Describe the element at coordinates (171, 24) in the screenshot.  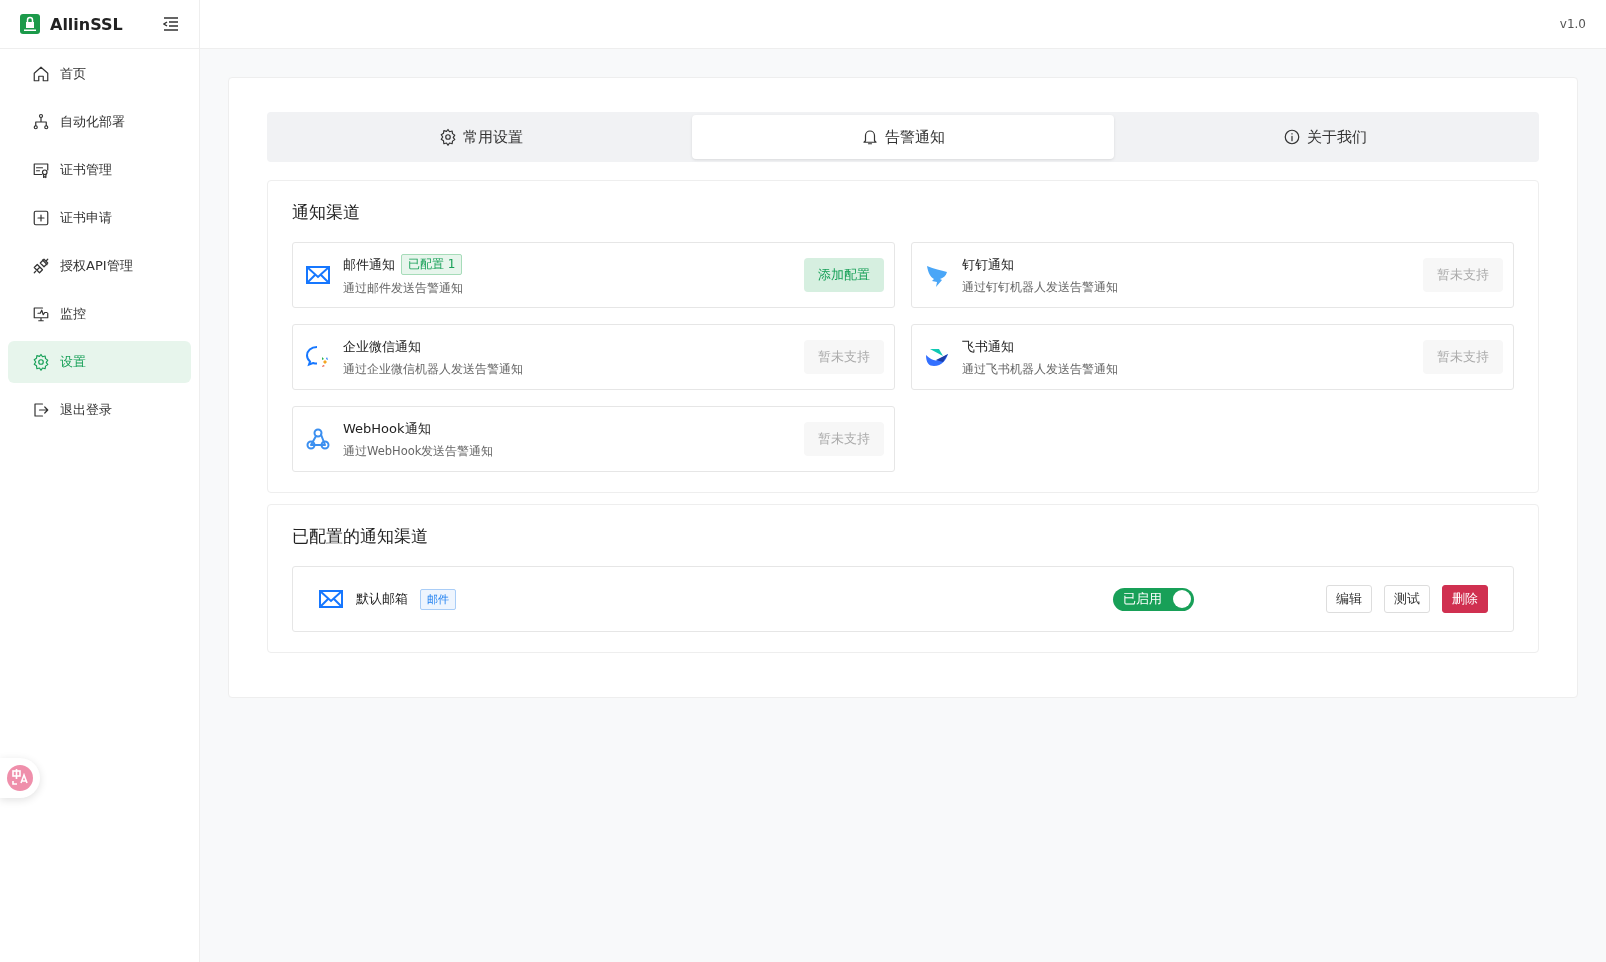
I see `menu-collapse-icon` at that location.